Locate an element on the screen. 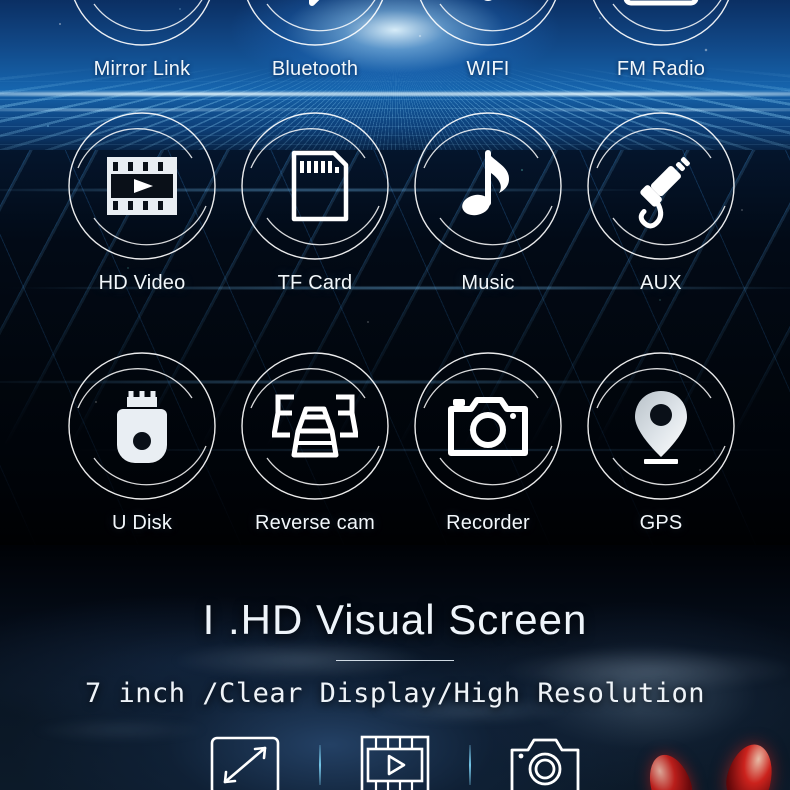  screen-diagonal-icon is located at coordinates (245, 763).